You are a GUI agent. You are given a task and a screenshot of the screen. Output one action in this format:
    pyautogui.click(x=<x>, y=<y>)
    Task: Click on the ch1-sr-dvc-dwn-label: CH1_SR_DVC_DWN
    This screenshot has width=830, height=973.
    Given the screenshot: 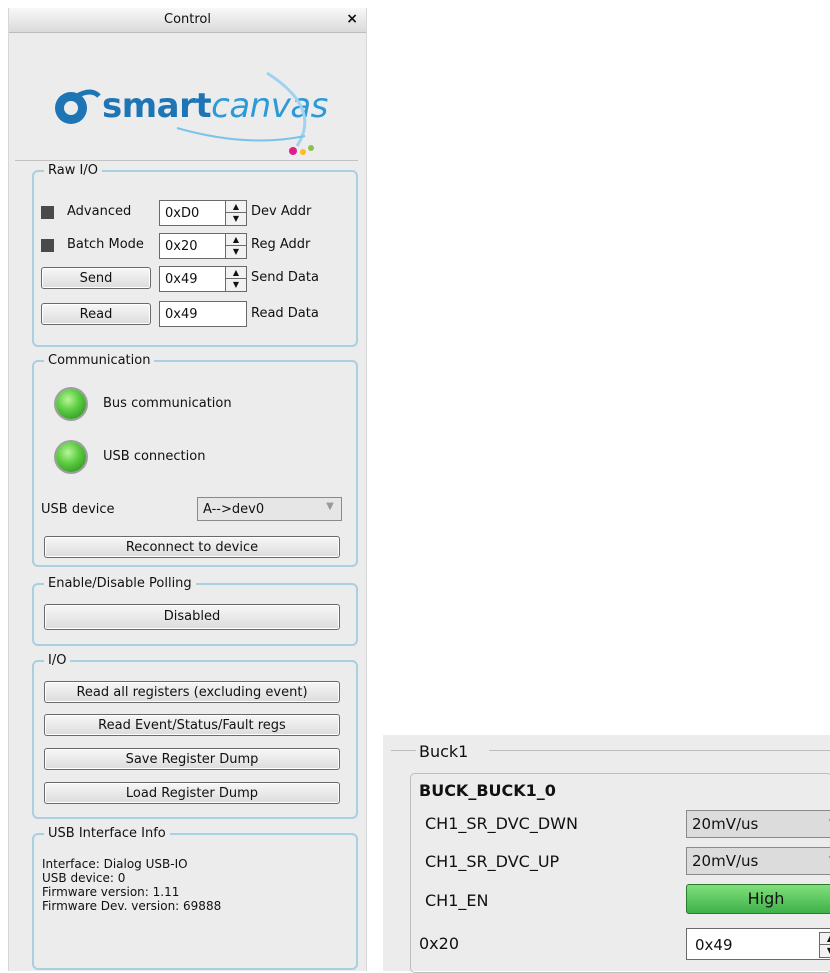 What is the action you would take?
    pyautogui.click(x=501, y=823)
    